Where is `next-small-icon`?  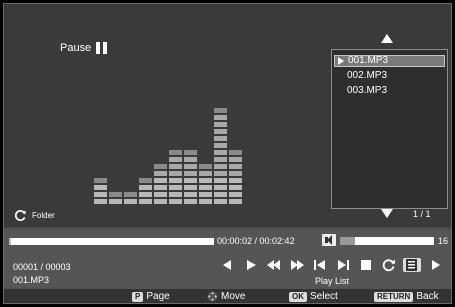
next-small-icon is located at coordinates (435, 265).